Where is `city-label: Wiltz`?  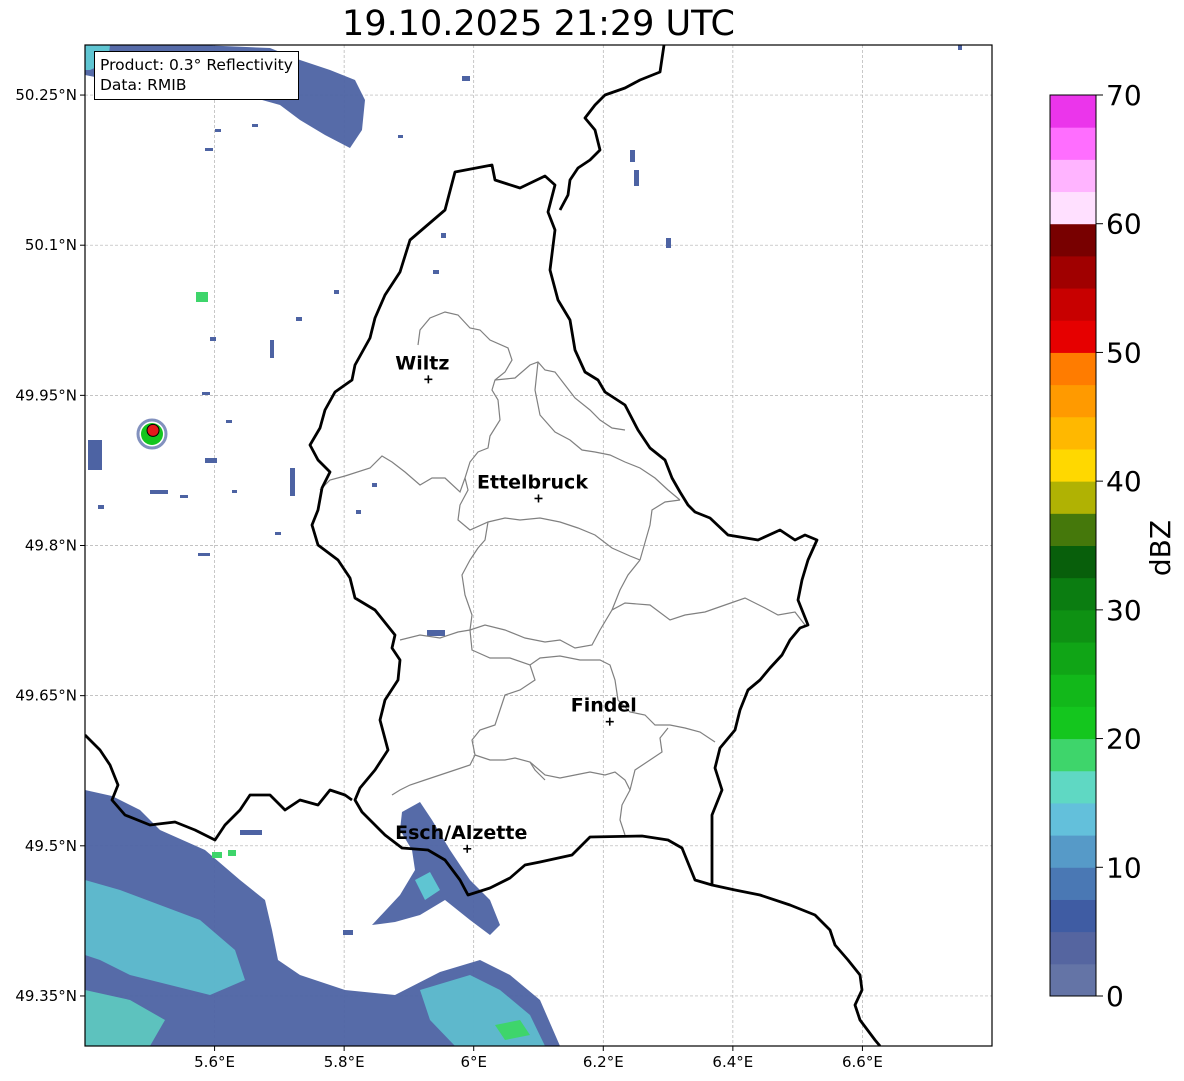 city-label: Wiltz is located at coordinates (422, 363).